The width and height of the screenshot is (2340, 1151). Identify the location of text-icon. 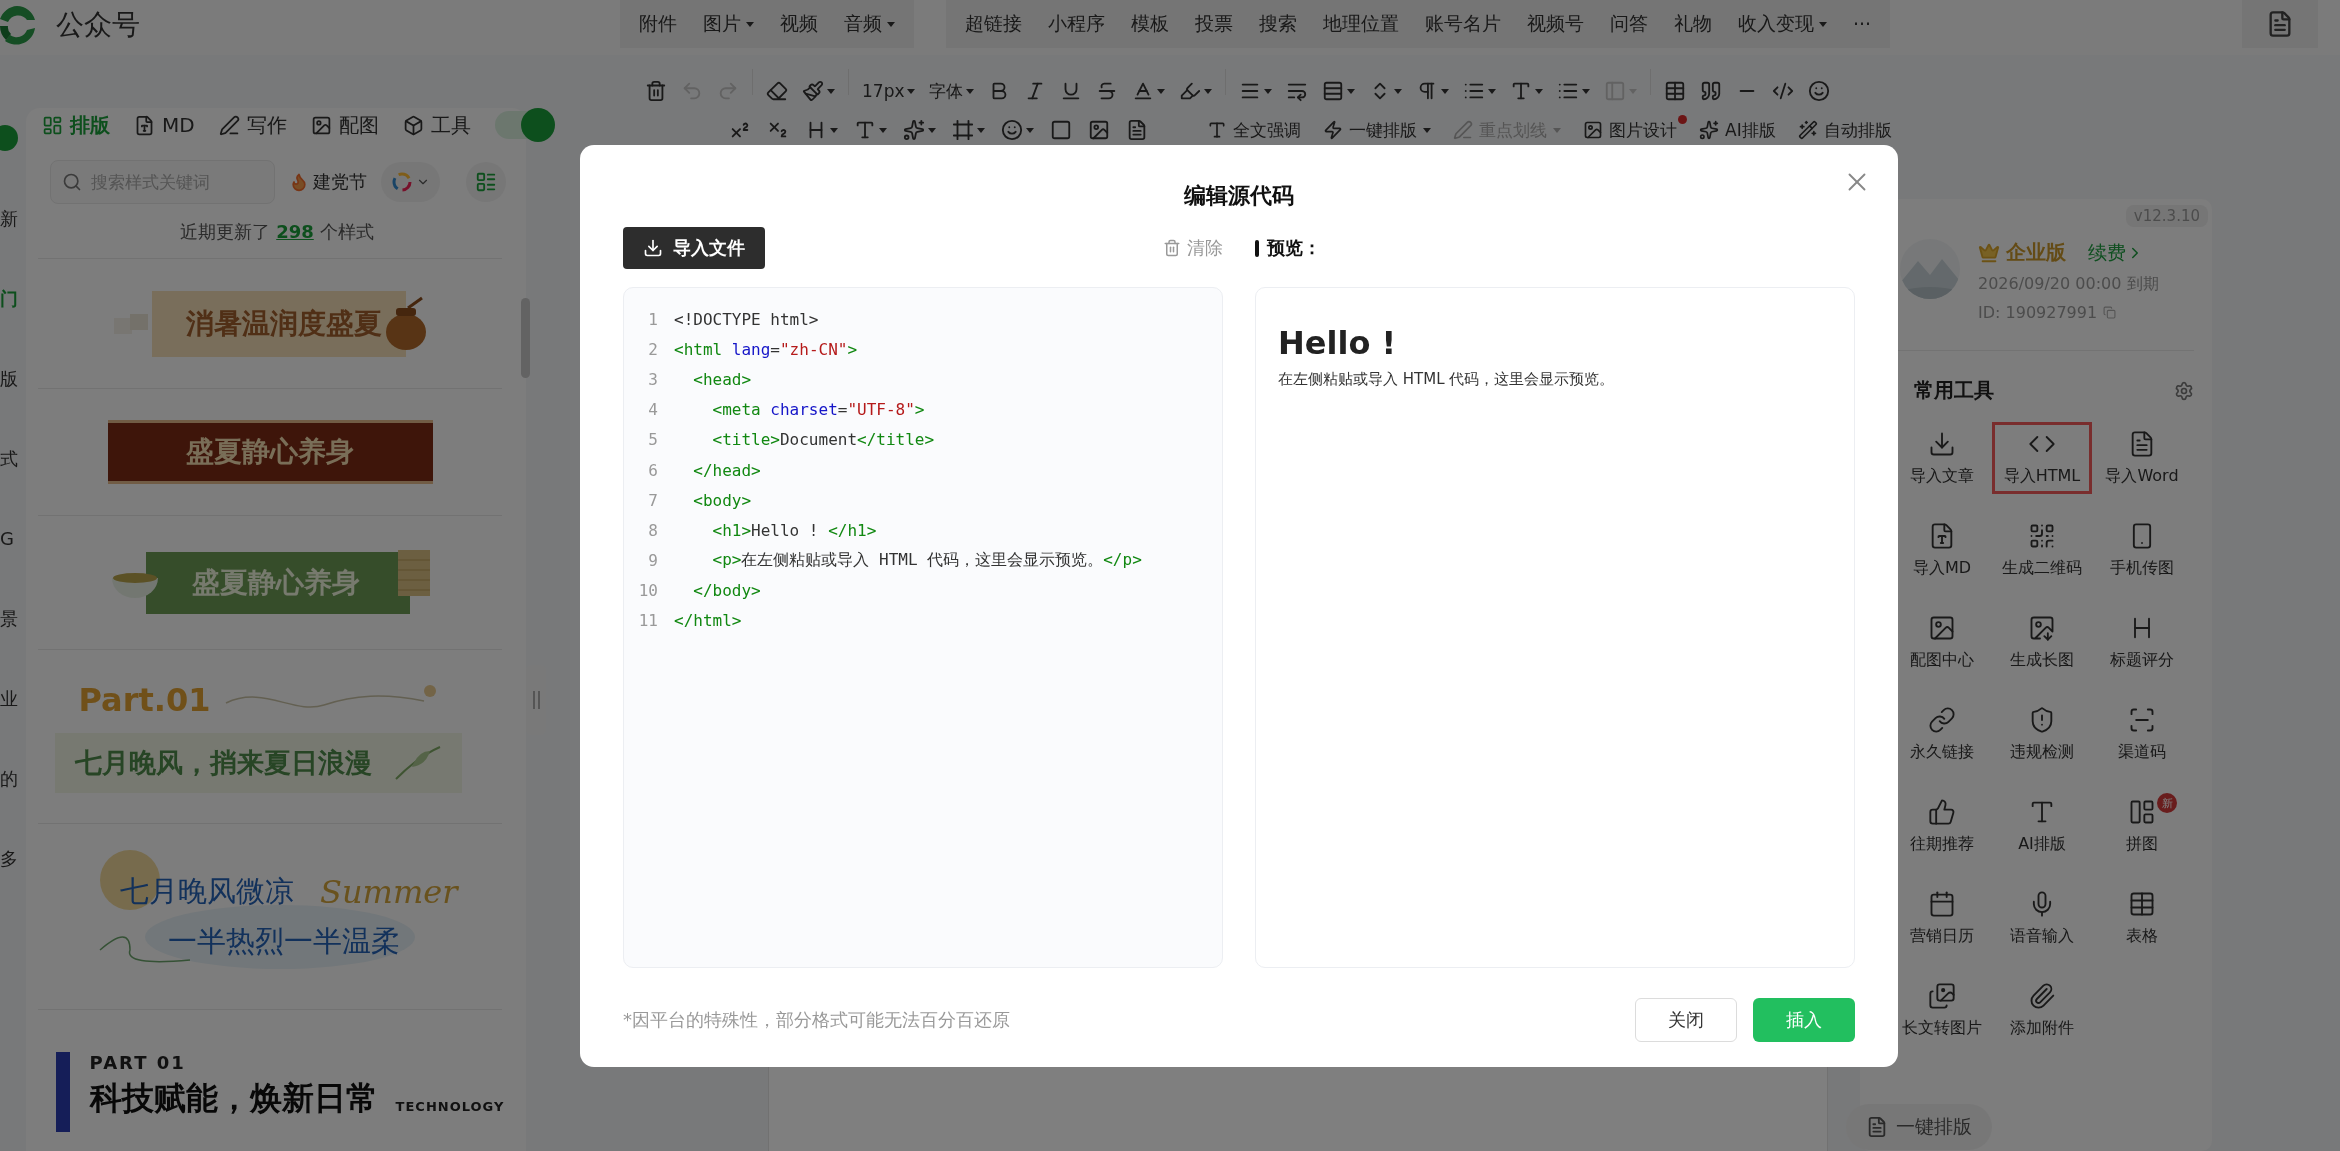
(1217, 130).